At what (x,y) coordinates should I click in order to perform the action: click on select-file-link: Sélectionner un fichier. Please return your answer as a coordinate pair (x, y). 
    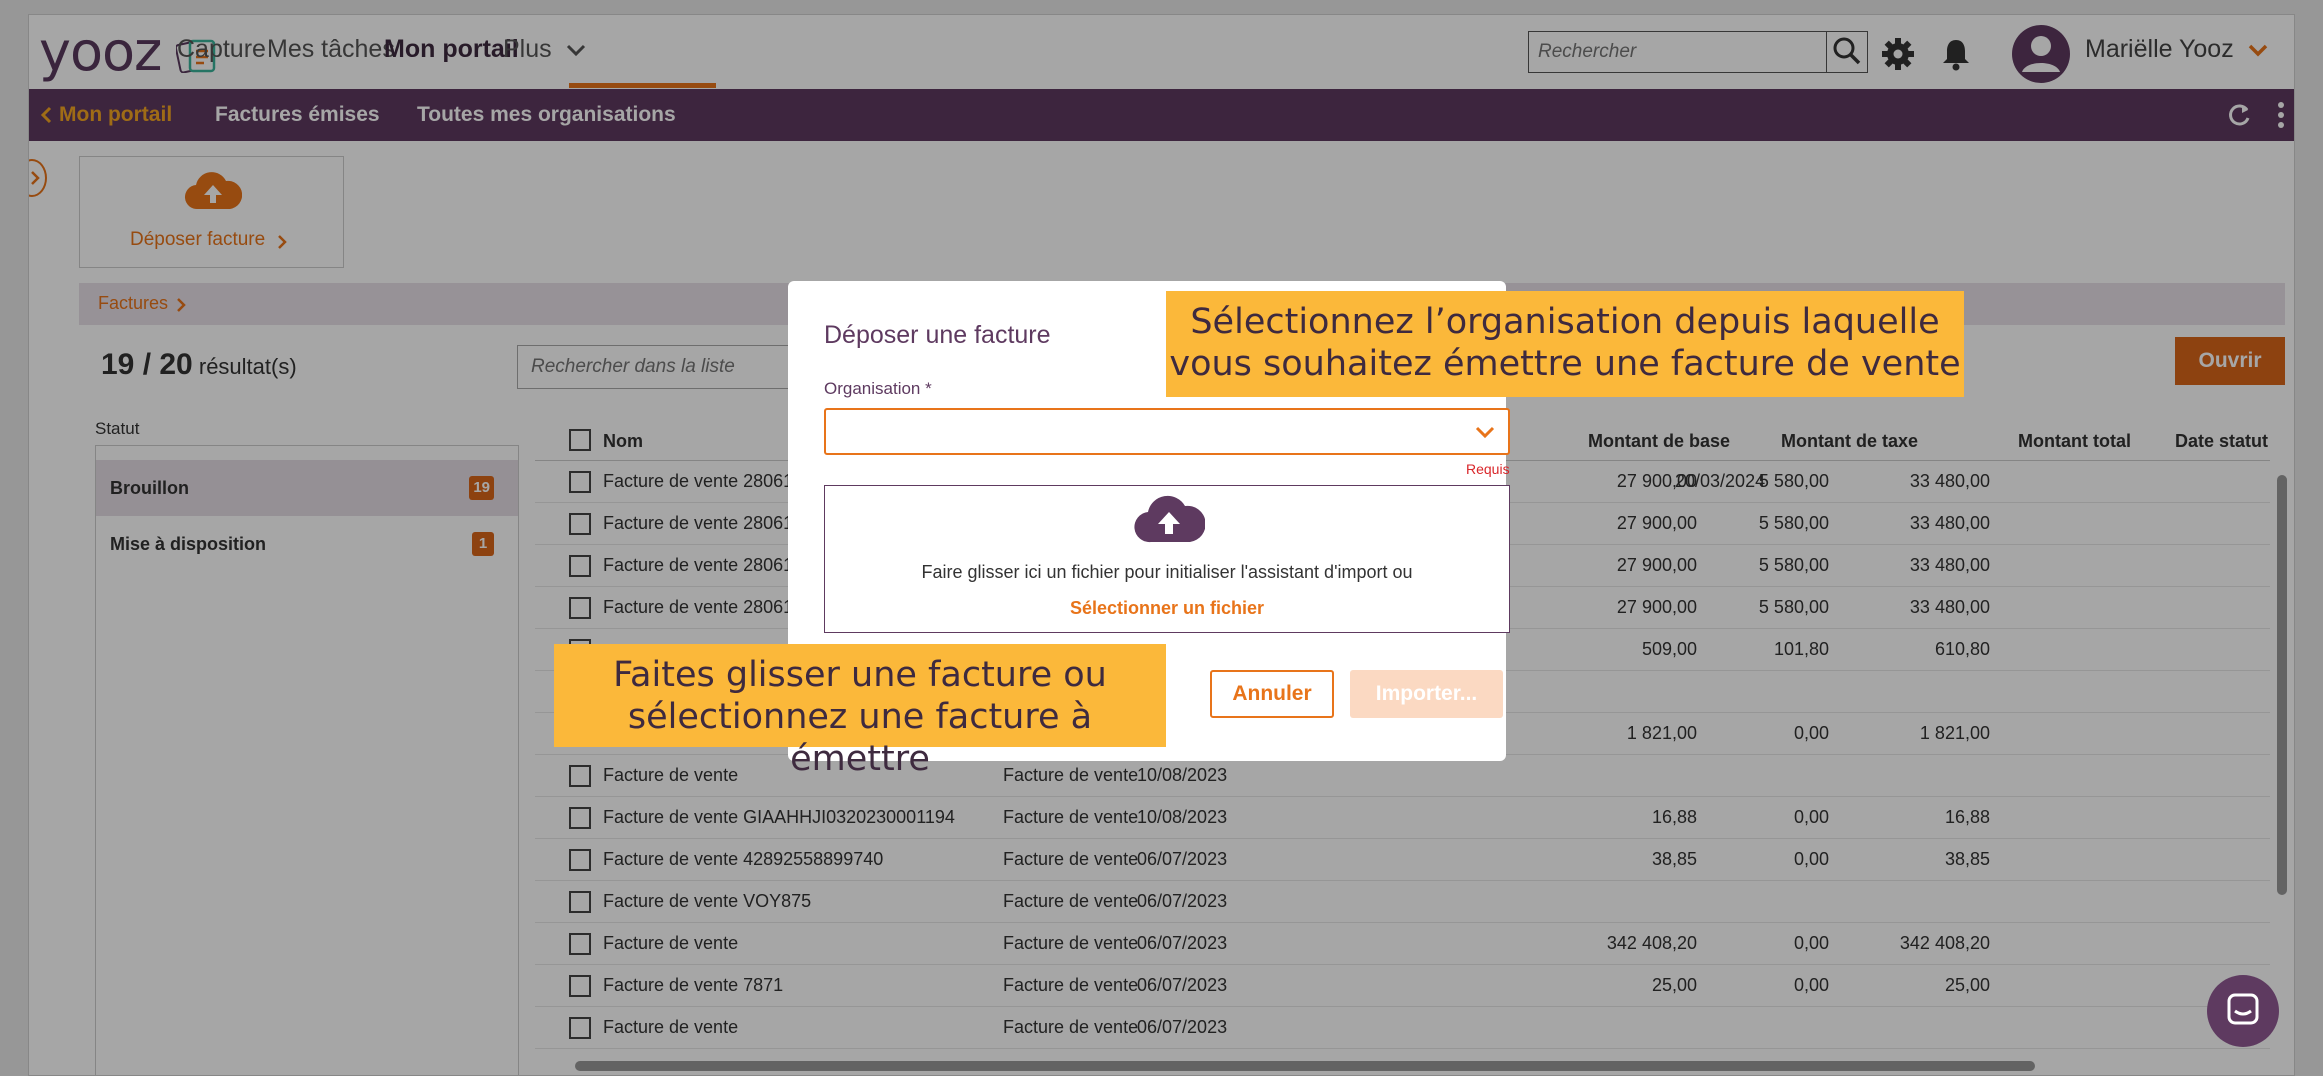
    Looking at the image, I should click on (1167, 608).